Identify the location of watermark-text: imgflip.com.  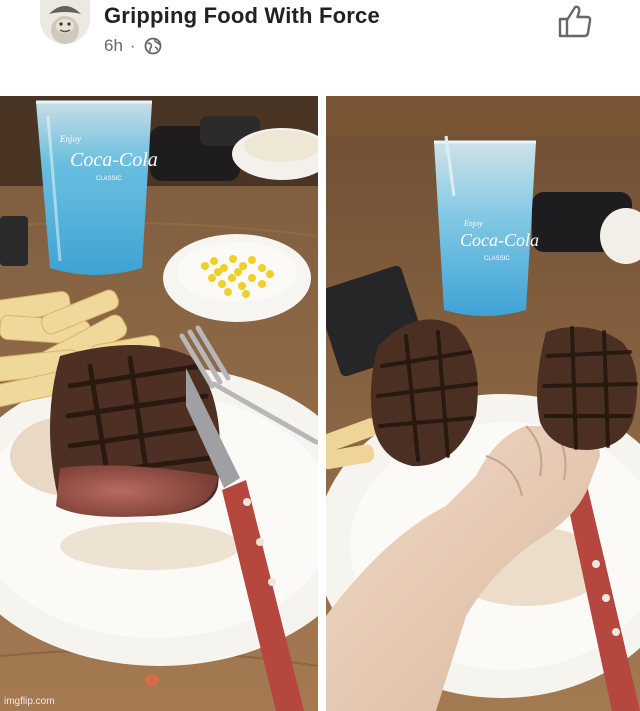
(29, 701).